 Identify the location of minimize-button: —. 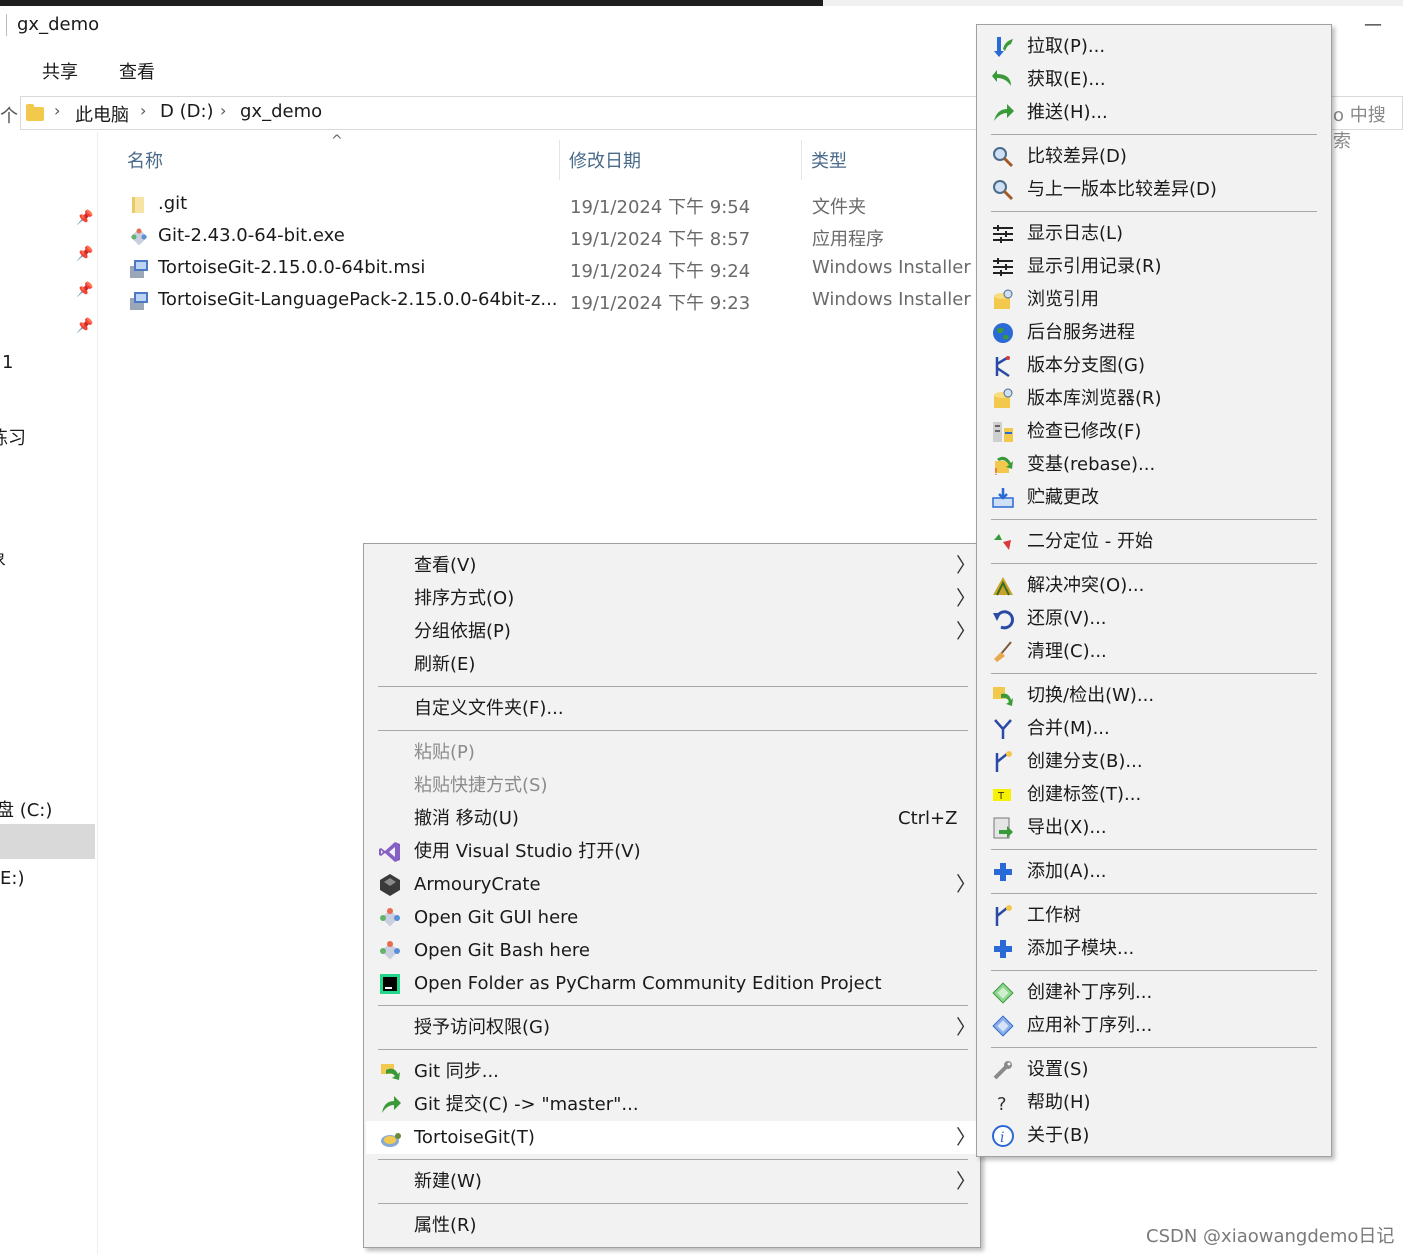
(1373, 24).